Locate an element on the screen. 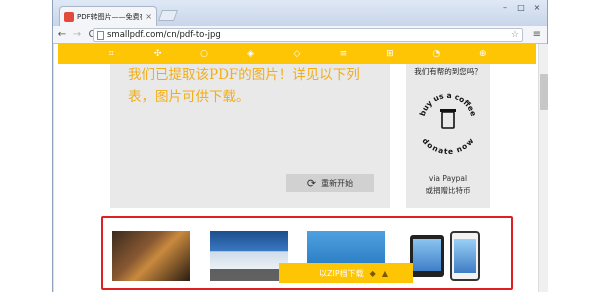 The image size is (602, 292). google-drive-icon: ▲ is located at coordinates (385, 273).